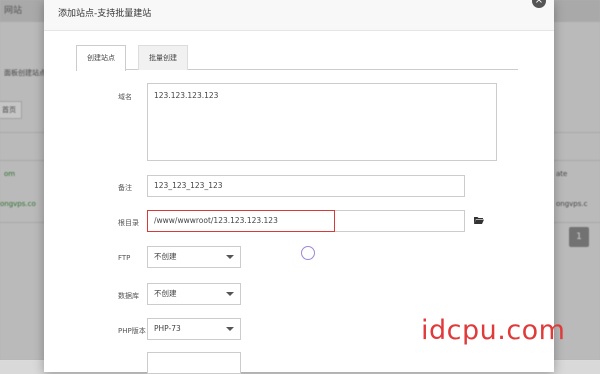  I want to click on watermark: idcpu.com, so click(493, 330).